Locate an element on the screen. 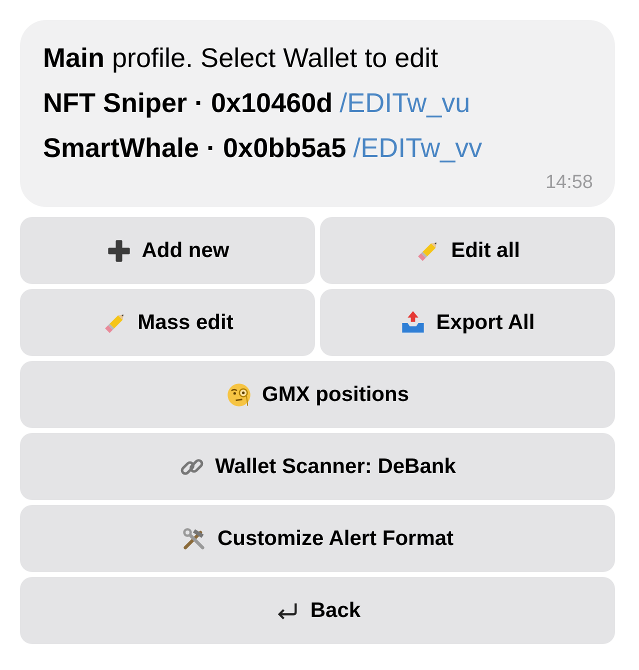 Image resolution: width=639 pixels, height=670 pixels. keyboard-button: Add new is located at coordinates (167, 250).